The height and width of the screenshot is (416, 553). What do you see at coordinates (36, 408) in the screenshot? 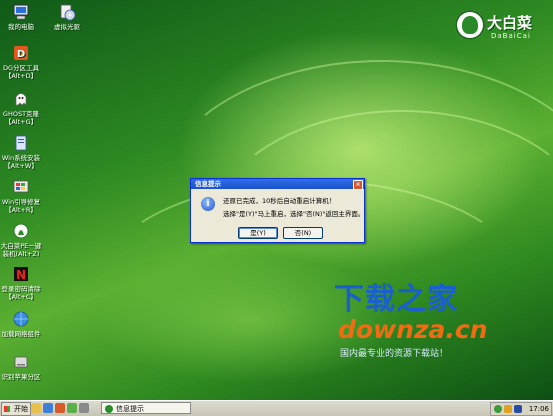
I see `quicklaunch-folder-icon` at bounding box center [36, 408].